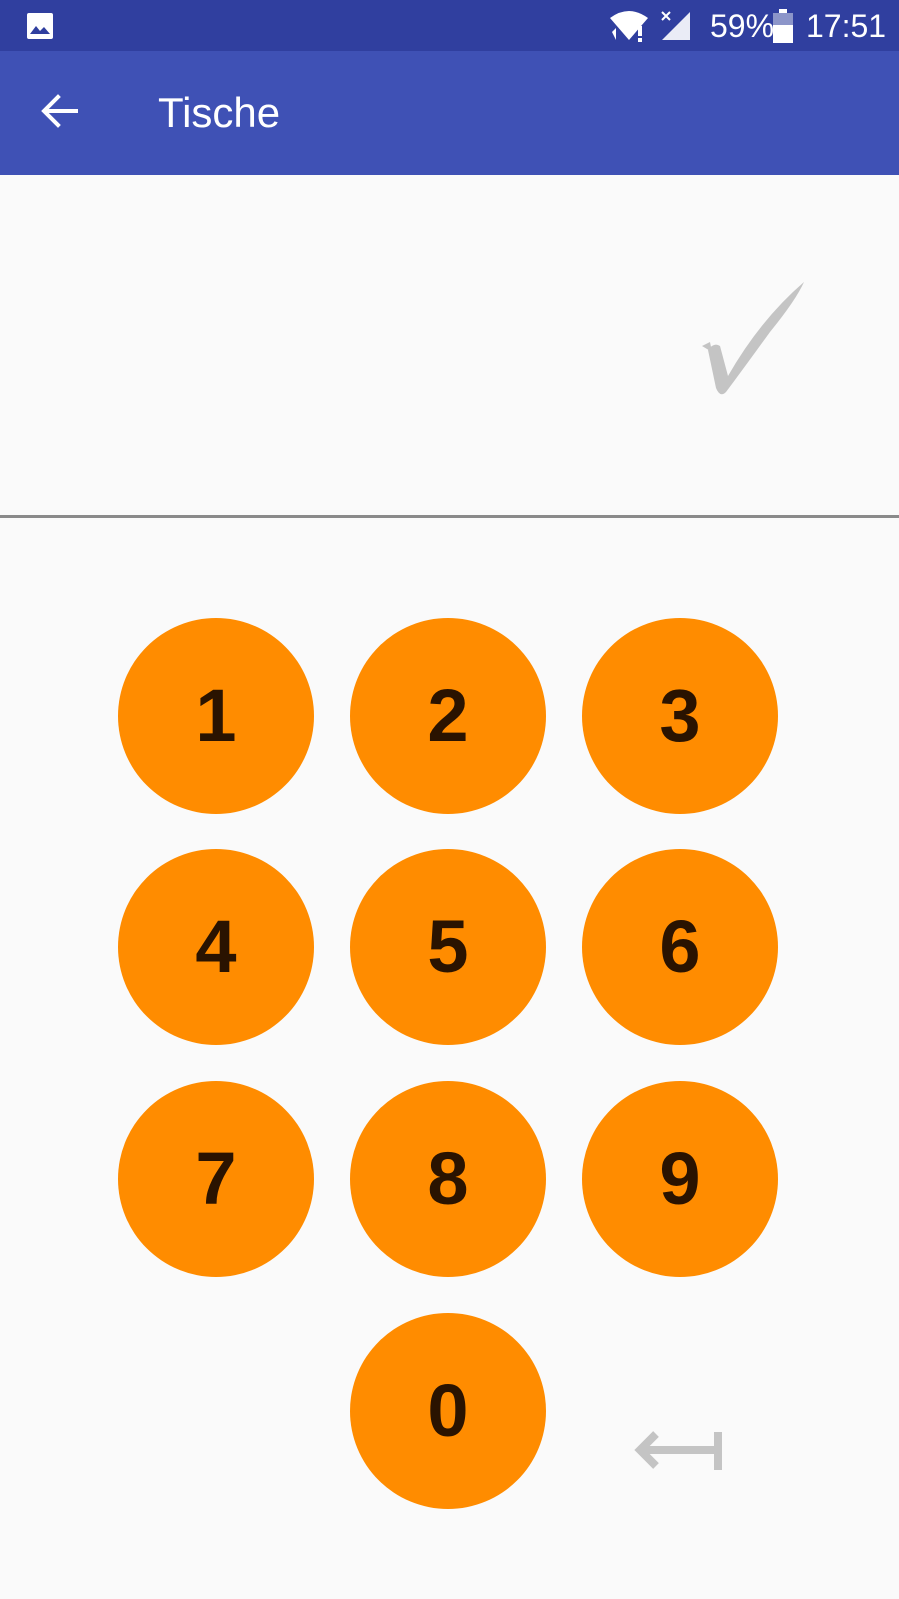 Image resolution: width=899 pixels, height=1599 pixels. I want to click on backspace-arrow-icon, so click(678, 1450).